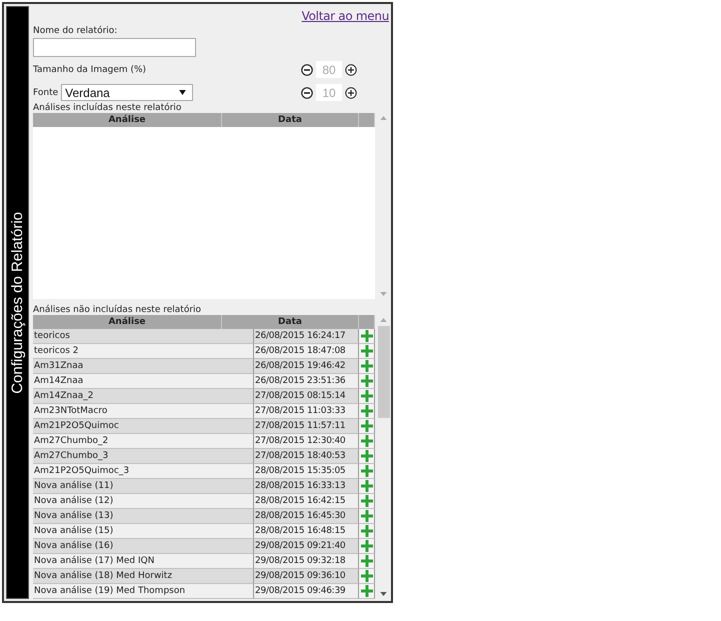 The width and height of the screenshot is (721, 621). Describe the element at coordinates (306, 576) in the screenshot. I see `table-cell: 29/08/2015 09:36:10` at that location.